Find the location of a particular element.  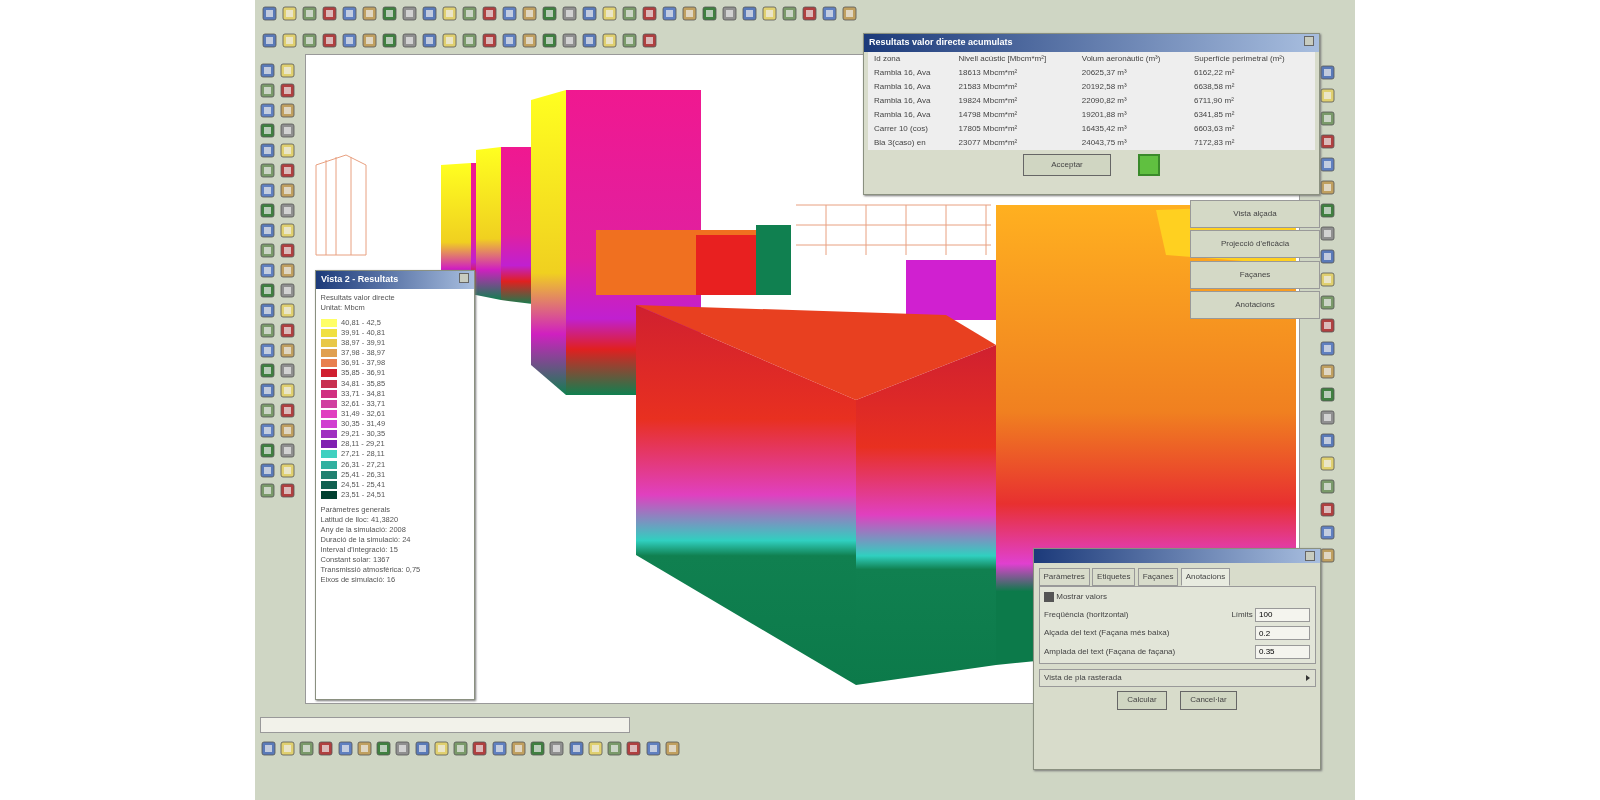

view-option-button: Projecció d'eficàcia is located at coordinates (1255, 244).